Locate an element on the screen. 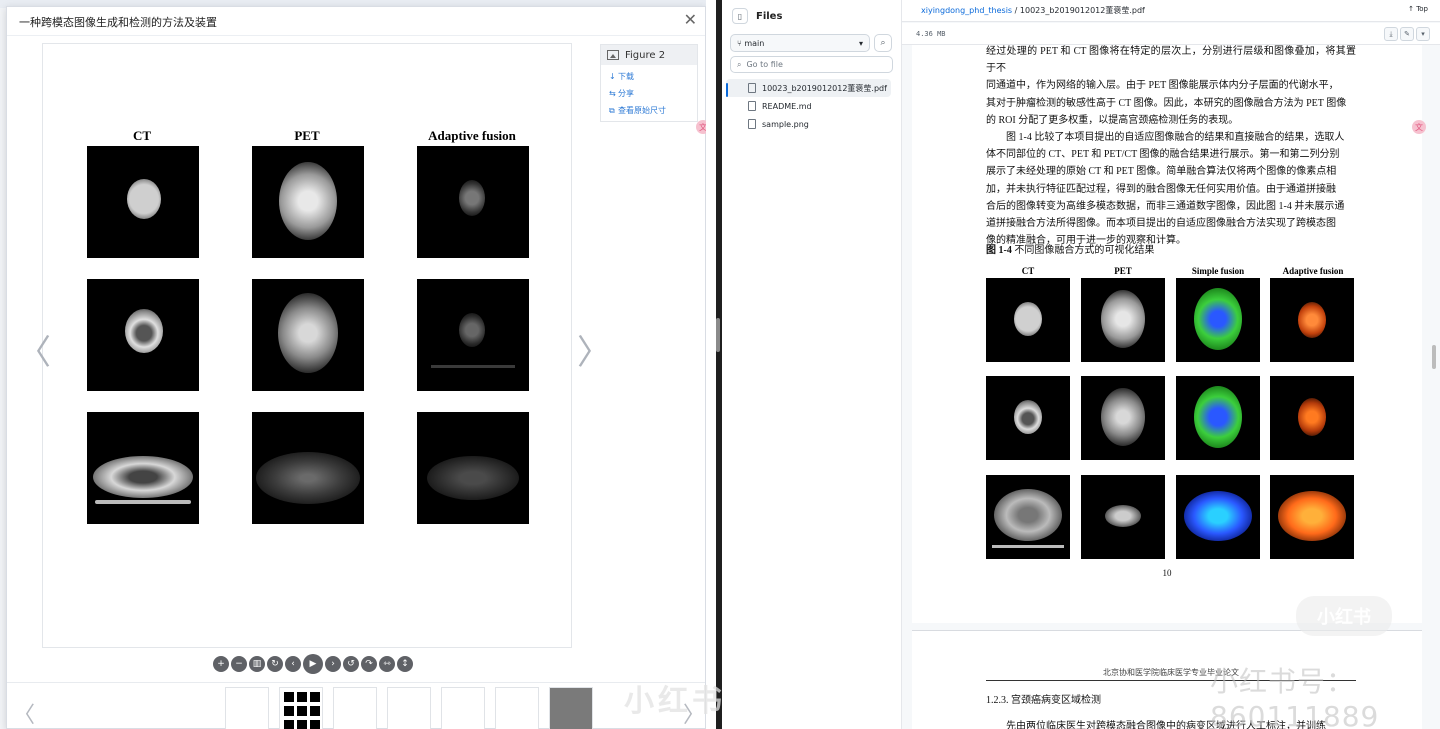 The height and width of the screenshot is (729, 1440). go-to-file-placeholder: Go to file is located at coordinates (764, 64).